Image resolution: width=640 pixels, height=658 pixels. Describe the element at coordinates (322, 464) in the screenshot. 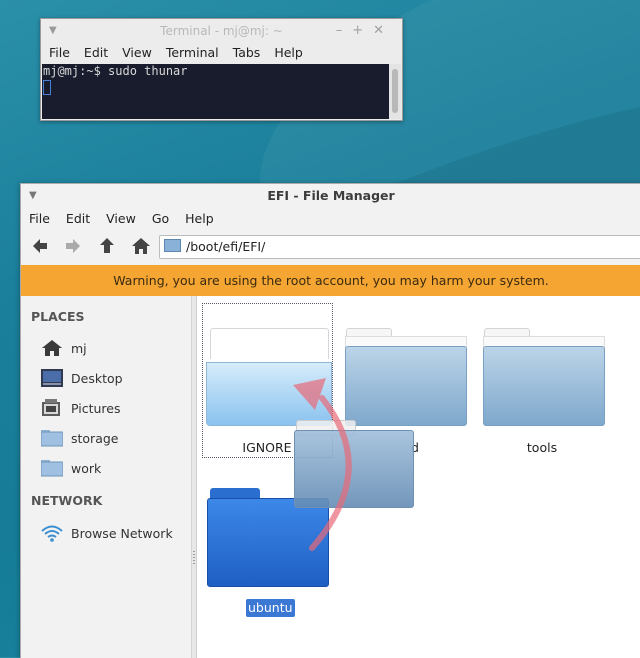

I see `drag-arrow-icon` at that location.